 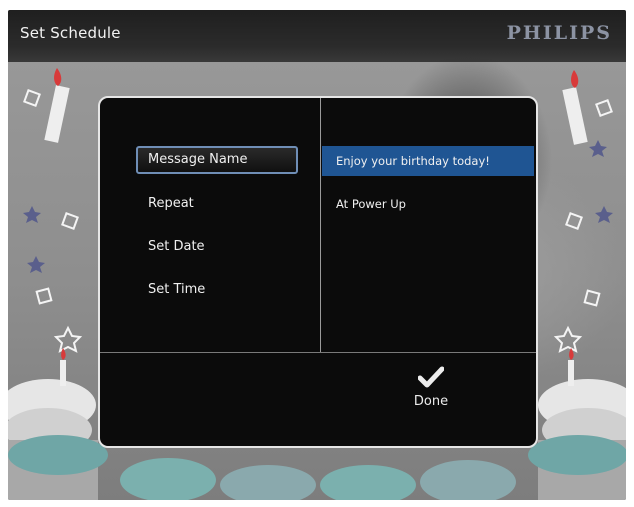 I want to click on column-divider, so click(x=320, y=225).